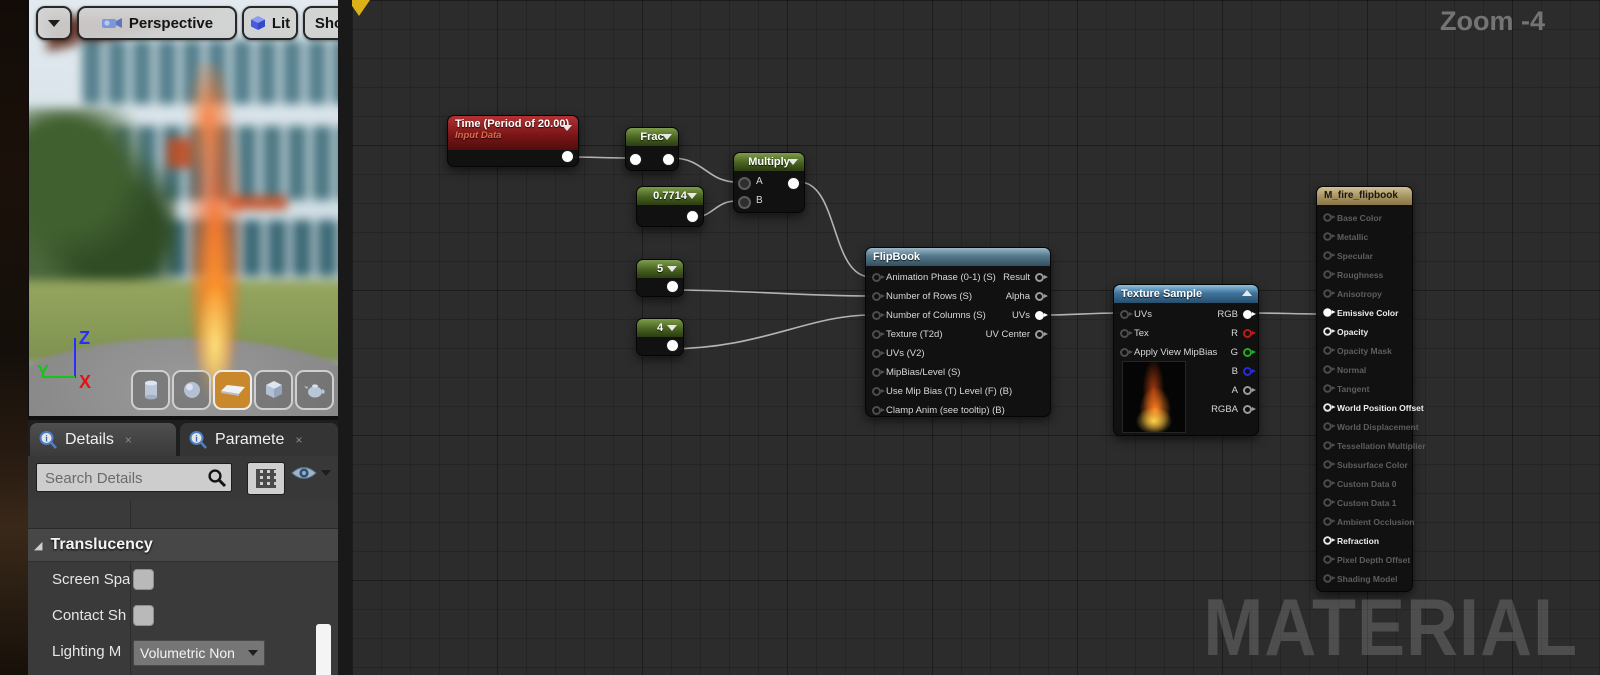  Describe the element at coordinates (672, 286) in the screenshot. I see `constant-5-output-pin` at that location.